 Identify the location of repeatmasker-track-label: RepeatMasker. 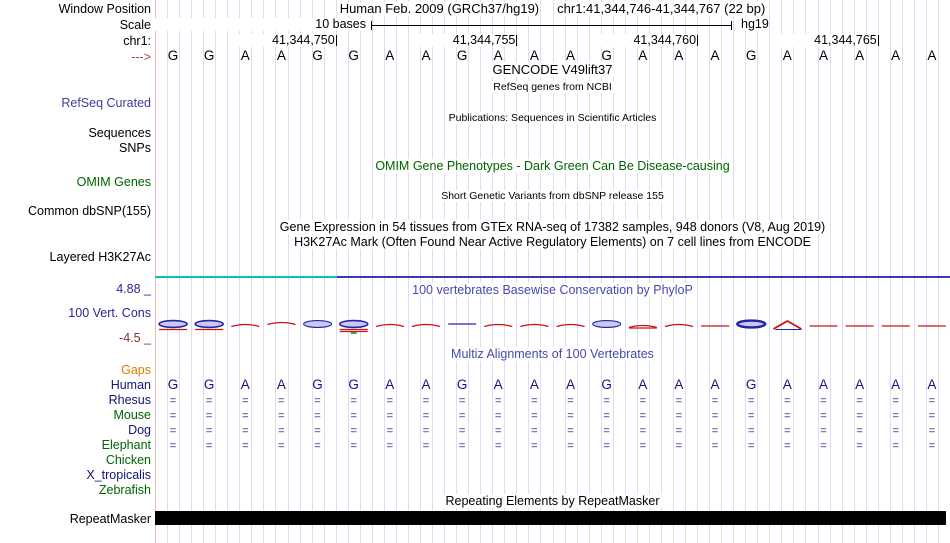
(75, 519).